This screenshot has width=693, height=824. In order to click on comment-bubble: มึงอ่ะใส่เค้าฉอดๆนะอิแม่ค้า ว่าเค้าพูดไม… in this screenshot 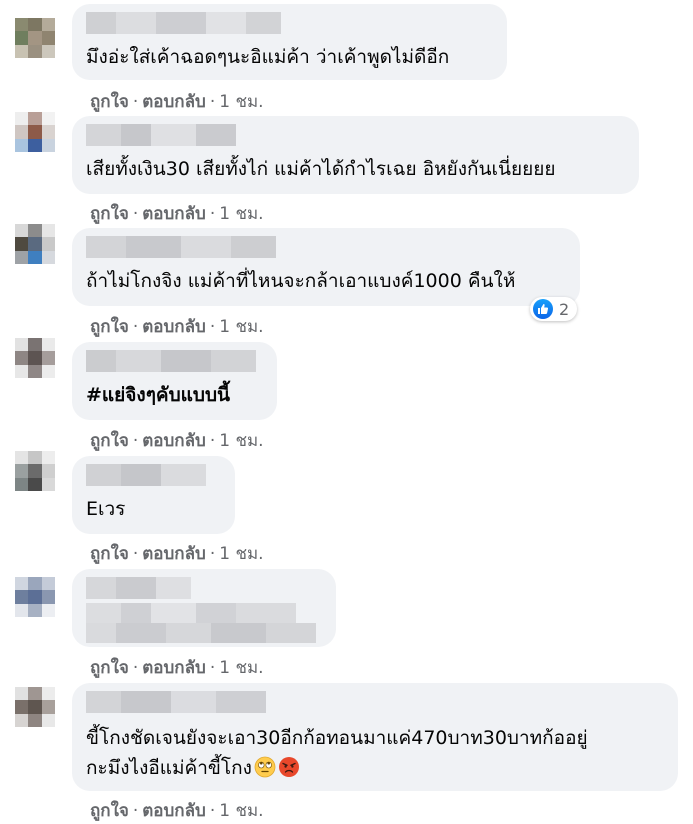, I will do `click(289, 42)`.